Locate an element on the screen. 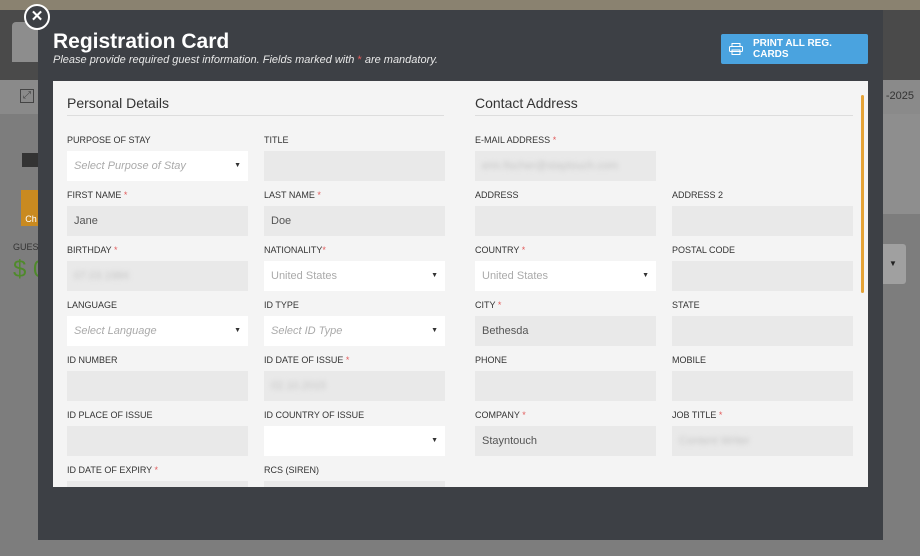 This screenshot has width=920, height=556. first-name-field: FIRST NAME * Jane is located at coordinates (157, 212).